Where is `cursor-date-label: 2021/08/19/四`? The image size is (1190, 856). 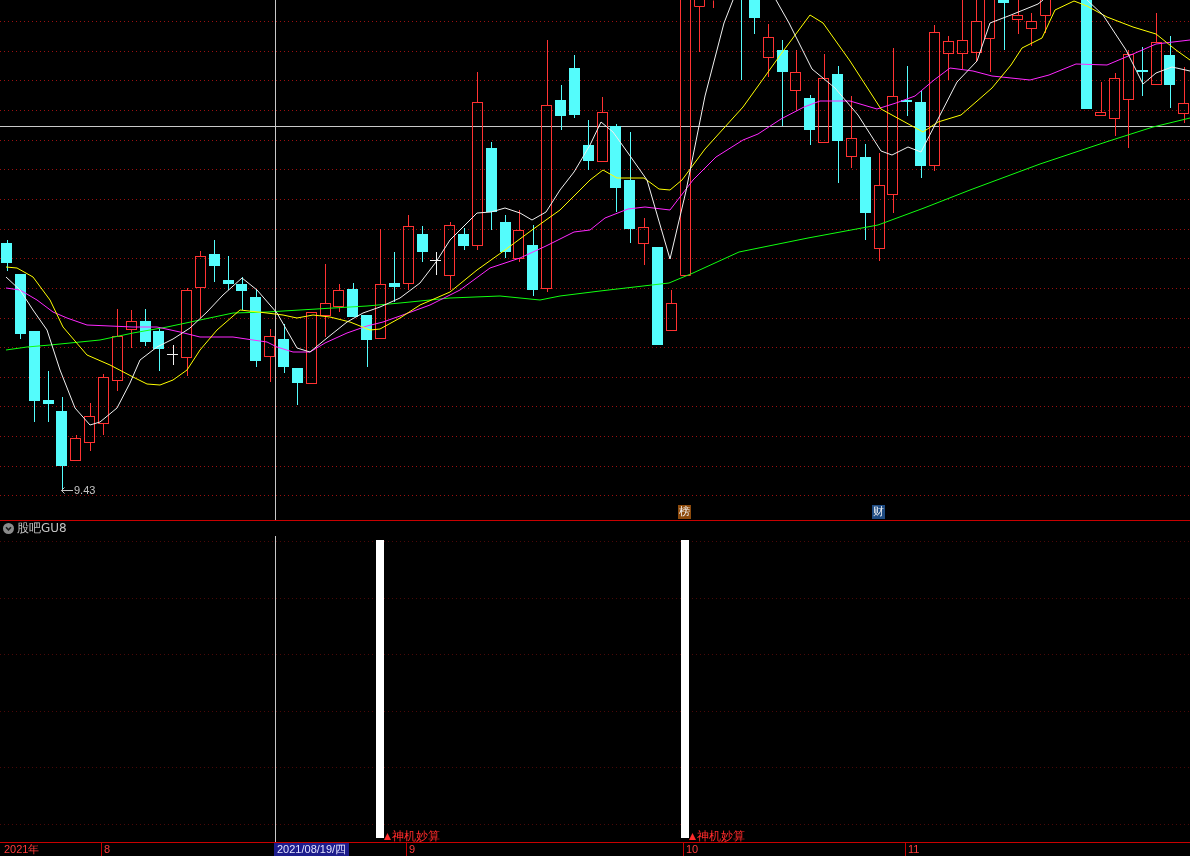 cursor-date-label: 2021/08/19/四 is located at coordinates (312, 849).